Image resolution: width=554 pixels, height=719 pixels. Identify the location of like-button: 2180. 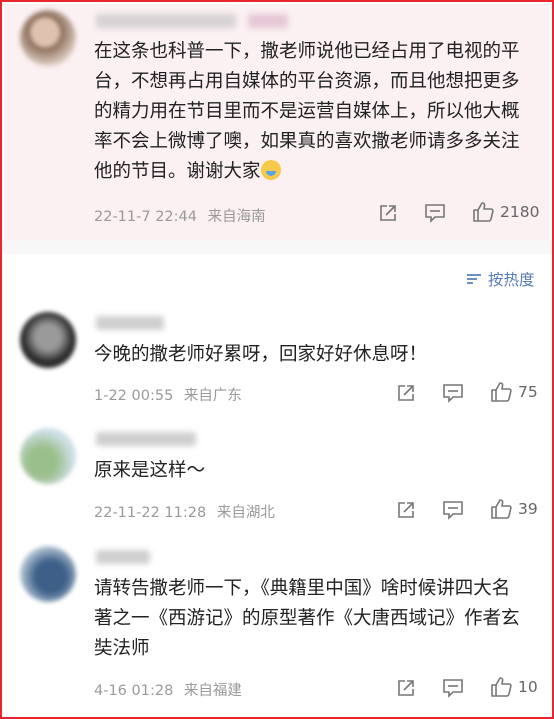
(505, 212).